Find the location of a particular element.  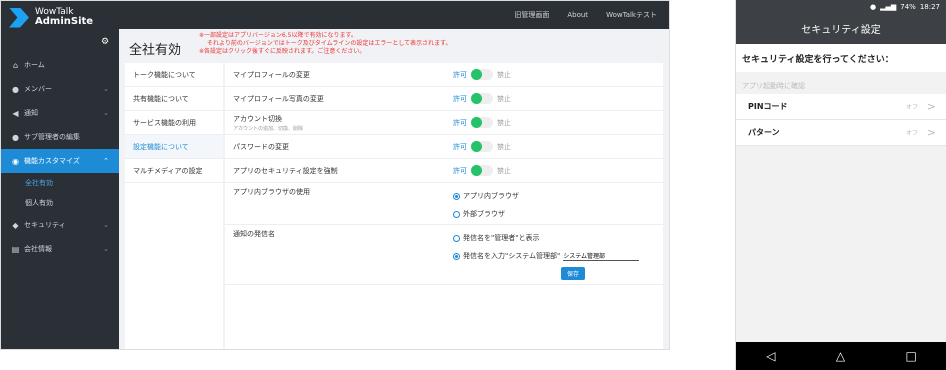

admin-icon: ● is located at coordinates (15, 137).